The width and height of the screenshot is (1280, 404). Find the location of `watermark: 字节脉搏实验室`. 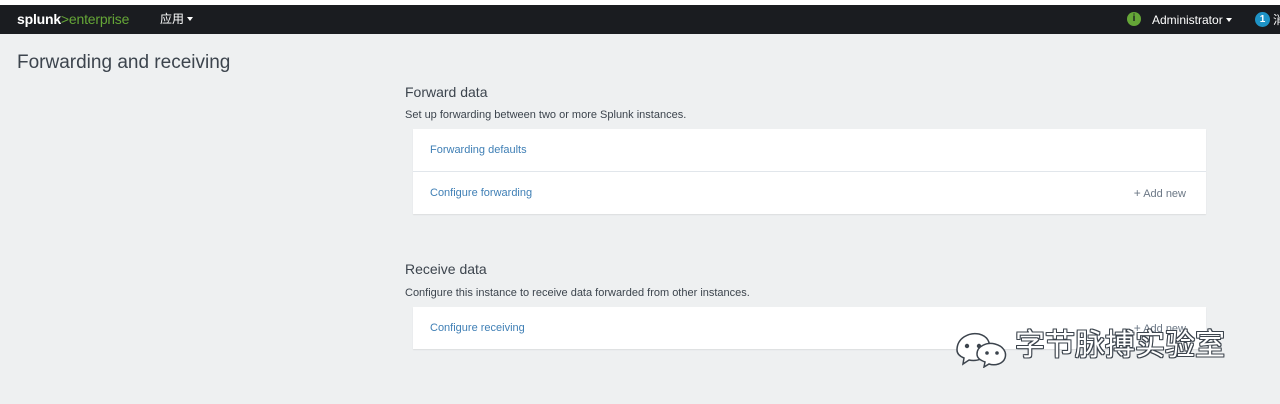

watermark: 字节脉搏实验室 is located at coordinates (1099, 348).